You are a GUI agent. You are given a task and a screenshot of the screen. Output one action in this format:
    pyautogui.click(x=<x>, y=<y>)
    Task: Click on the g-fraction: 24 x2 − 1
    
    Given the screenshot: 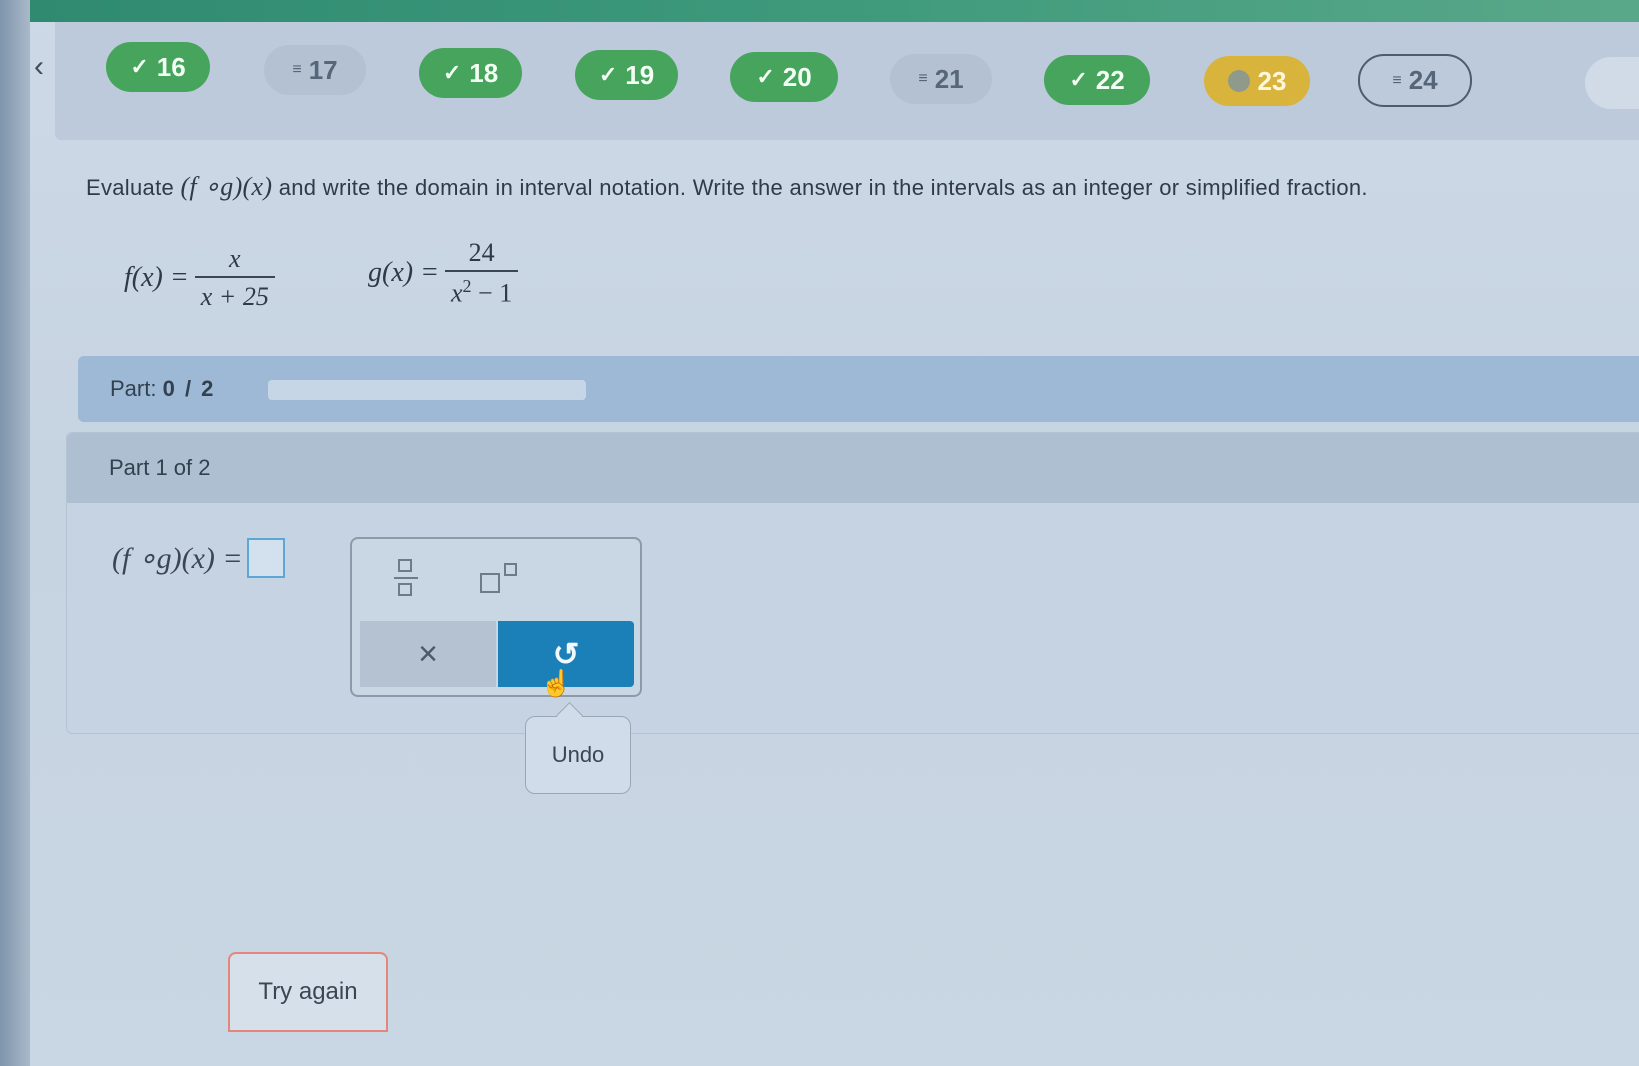 What is the action you would take?
    pyautogui.click(x=481, y=273)
    